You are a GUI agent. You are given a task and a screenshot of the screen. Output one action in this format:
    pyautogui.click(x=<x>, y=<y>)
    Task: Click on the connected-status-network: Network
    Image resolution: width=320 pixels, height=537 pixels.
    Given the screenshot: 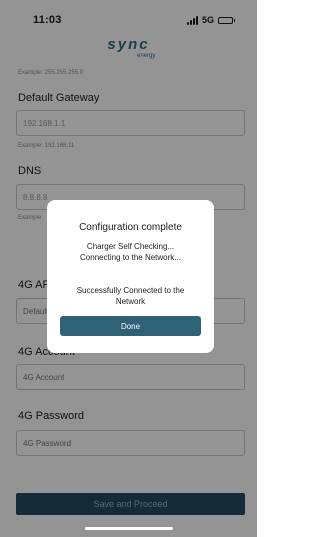 What is the action you would take?
    pyautogui.click(x=130, y=301)
    